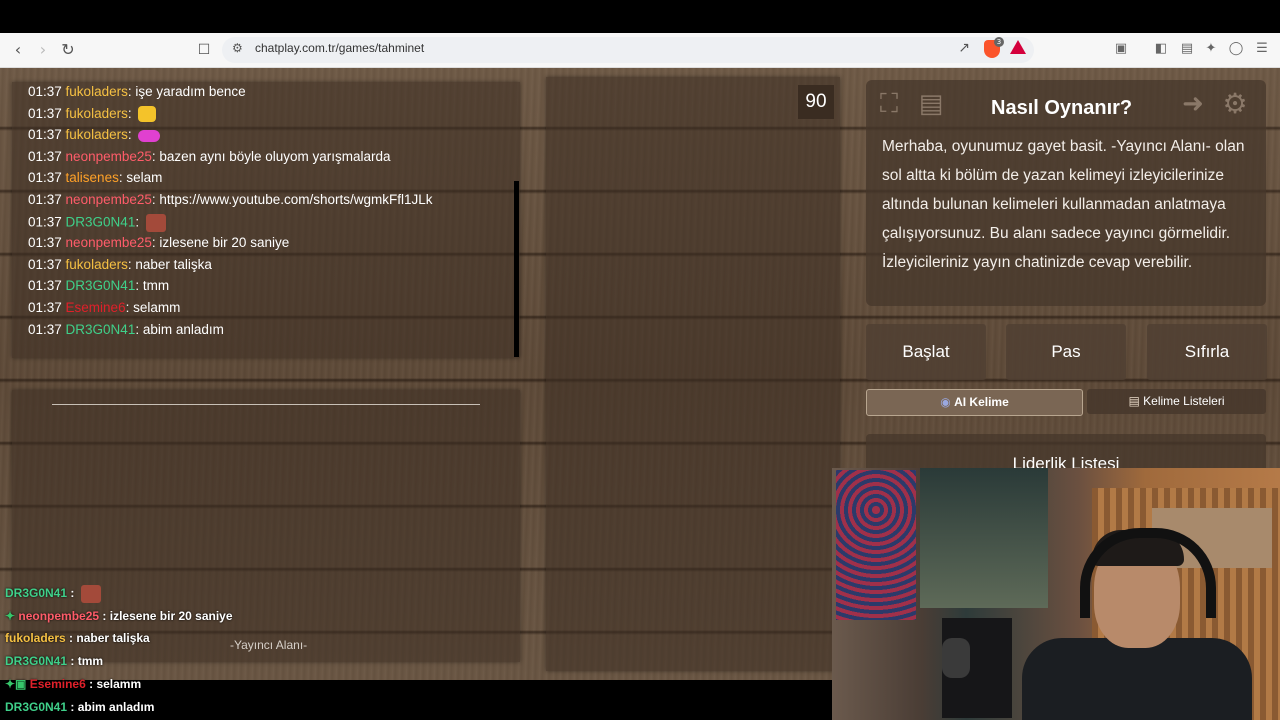 This screenshot has width=1280, height=720. I want to click on word-lists-label: Kelime Listeleri, so click(1184, 401).